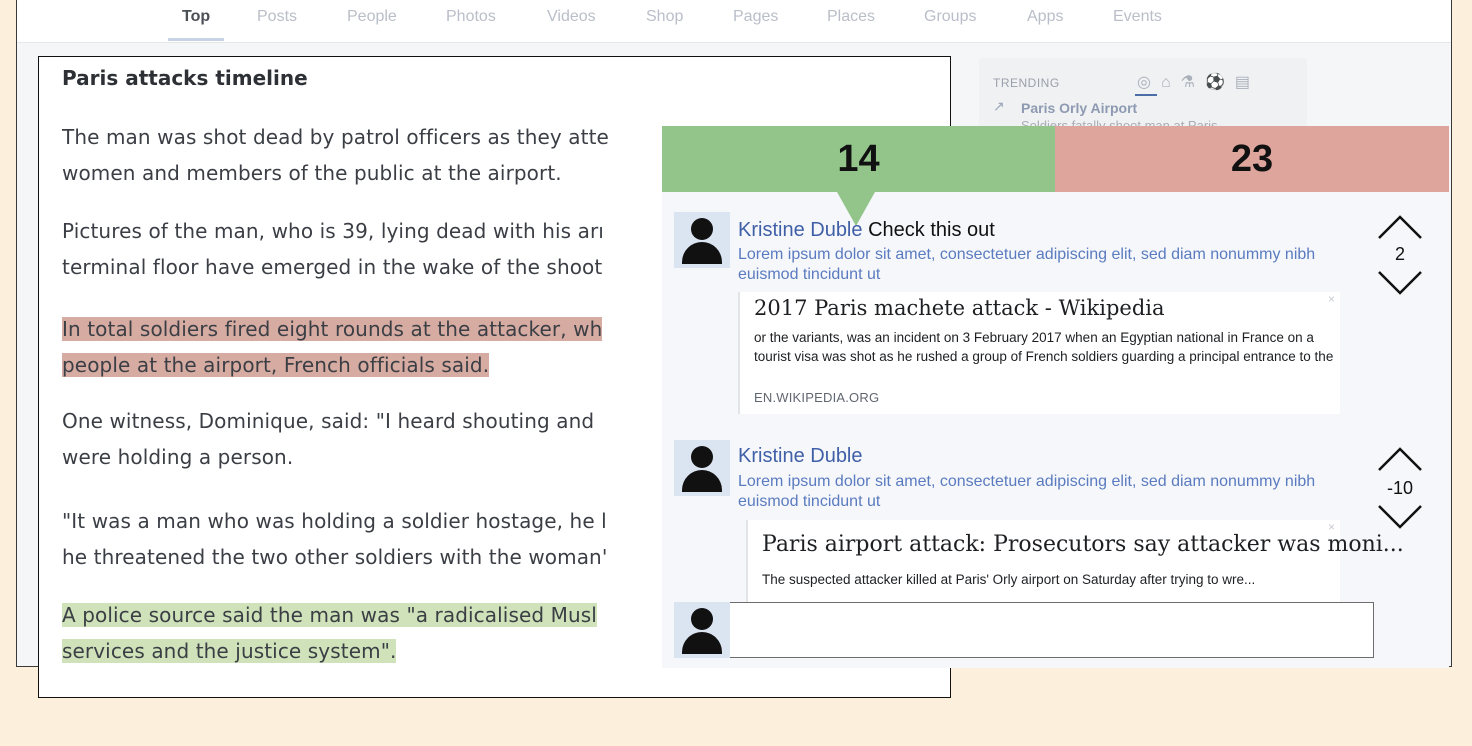 This screenshot has height=746, width=1472. Describe the element at coordinates (1079, 108) in the screenshot. I see `trending-topic: Paris Orly Airport` at that location.